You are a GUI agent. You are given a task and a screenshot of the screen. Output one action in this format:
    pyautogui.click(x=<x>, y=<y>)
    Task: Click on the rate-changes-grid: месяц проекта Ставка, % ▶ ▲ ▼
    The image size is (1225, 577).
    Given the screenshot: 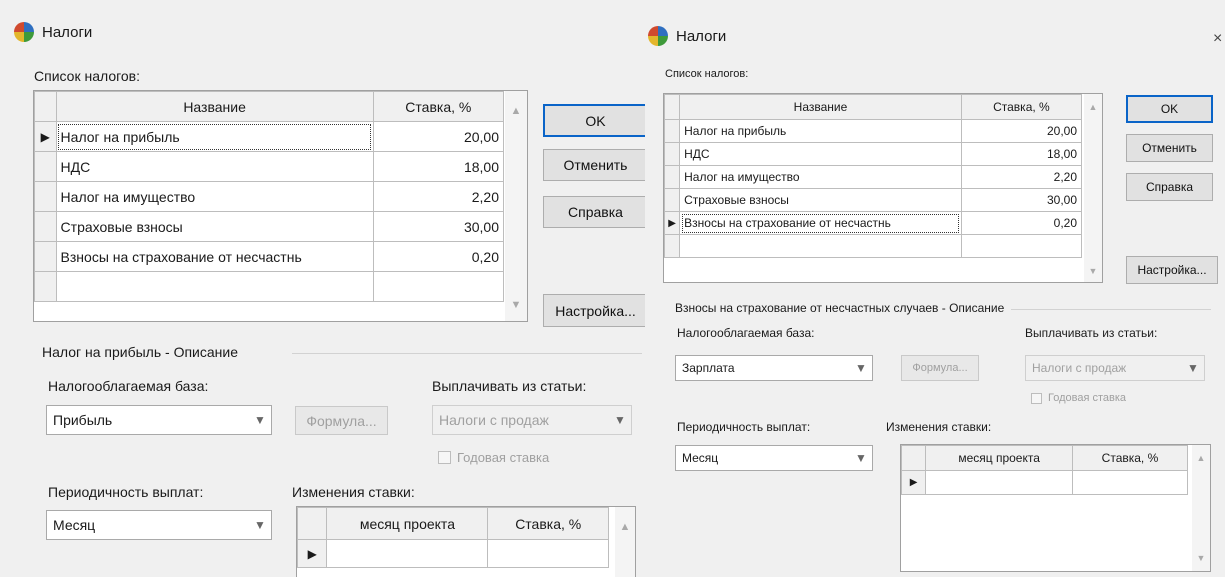 What is the action you would take?
    pyautogui.click(x=1055, y=508)
    